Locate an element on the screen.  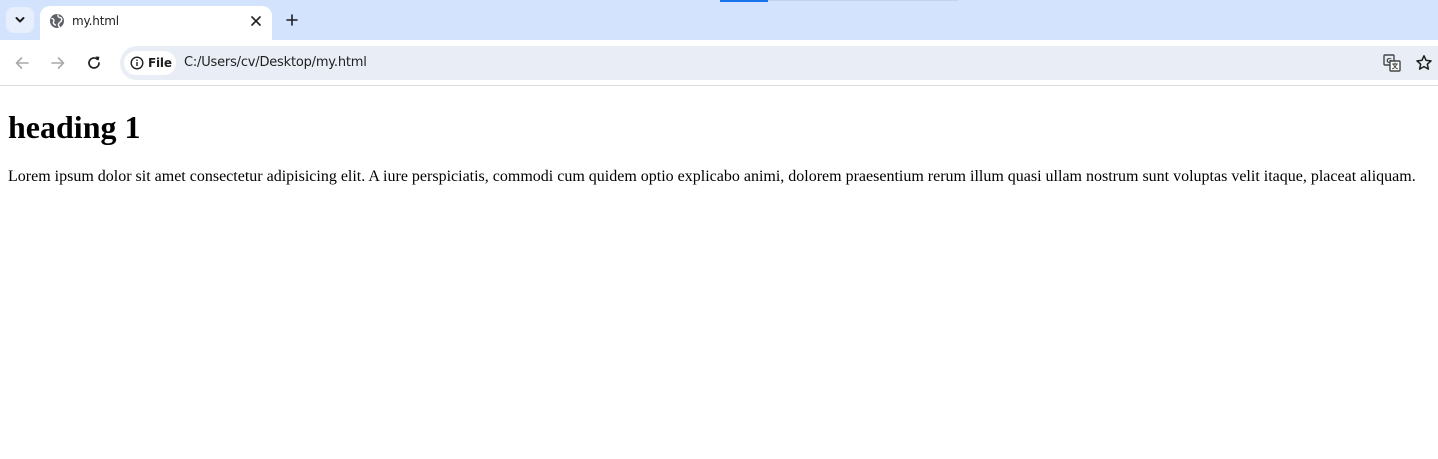
tab-active: my.html is located at coordinates (156, 23).